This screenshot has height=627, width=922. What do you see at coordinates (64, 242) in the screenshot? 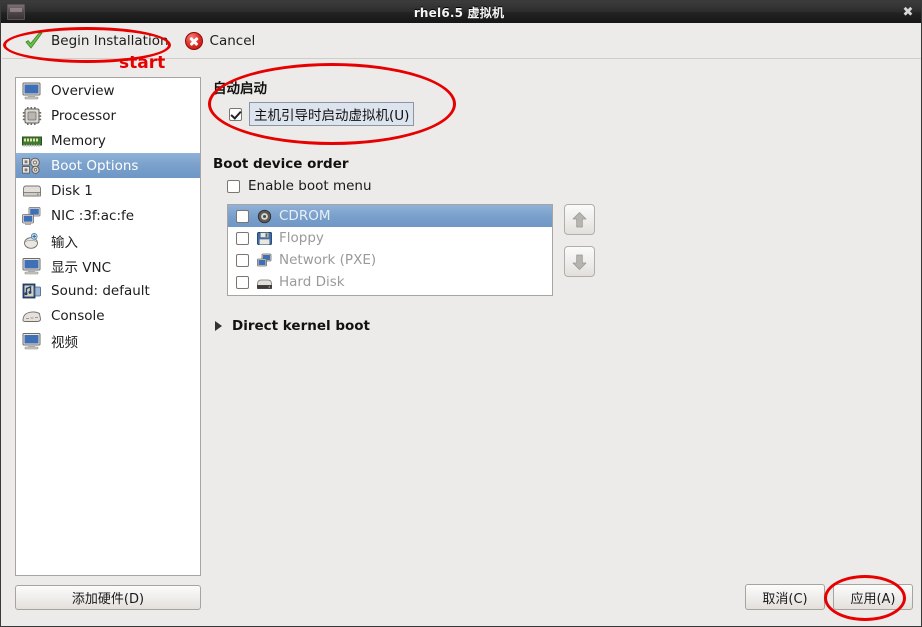
I see `sidebar-item-label: 输入` at bounding box center [64, 242].